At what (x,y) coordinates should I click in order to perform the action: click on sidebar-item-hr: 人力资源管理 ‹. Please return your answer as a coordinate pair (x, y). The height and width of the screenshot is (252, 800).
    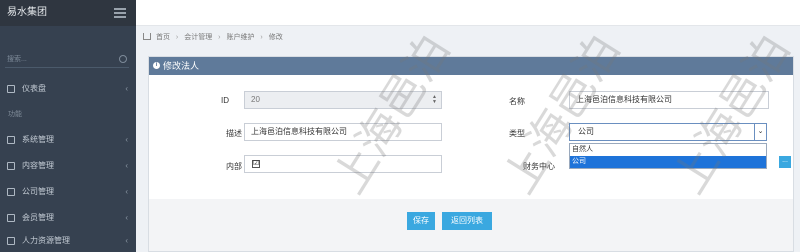
    Looking at the image, I should click on (68, 241).